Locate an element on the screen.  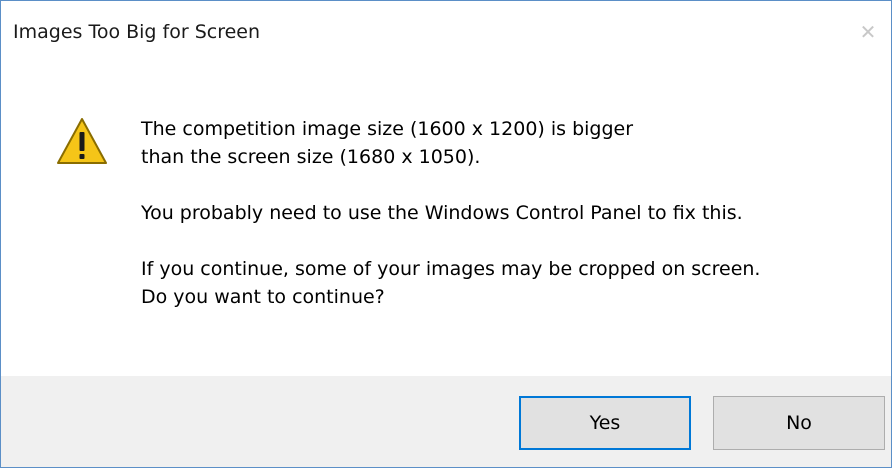
close-icon: ✕ is located at coordinates (868, 32).